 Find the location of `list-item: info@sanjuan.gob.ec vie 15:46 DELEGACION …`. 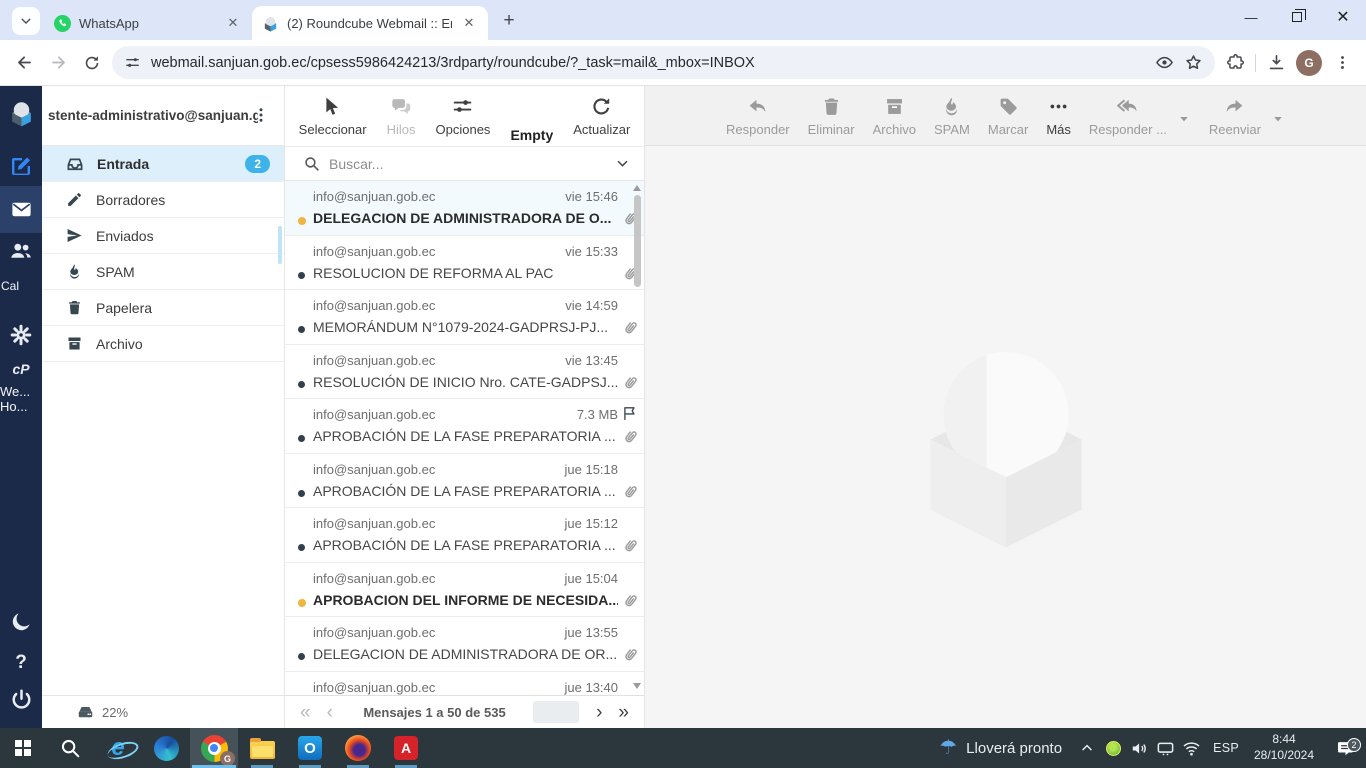

list-item: info@sanjuan.gob.ec vie 15:46 DELEGACION … is located at coordinates (464, 208).